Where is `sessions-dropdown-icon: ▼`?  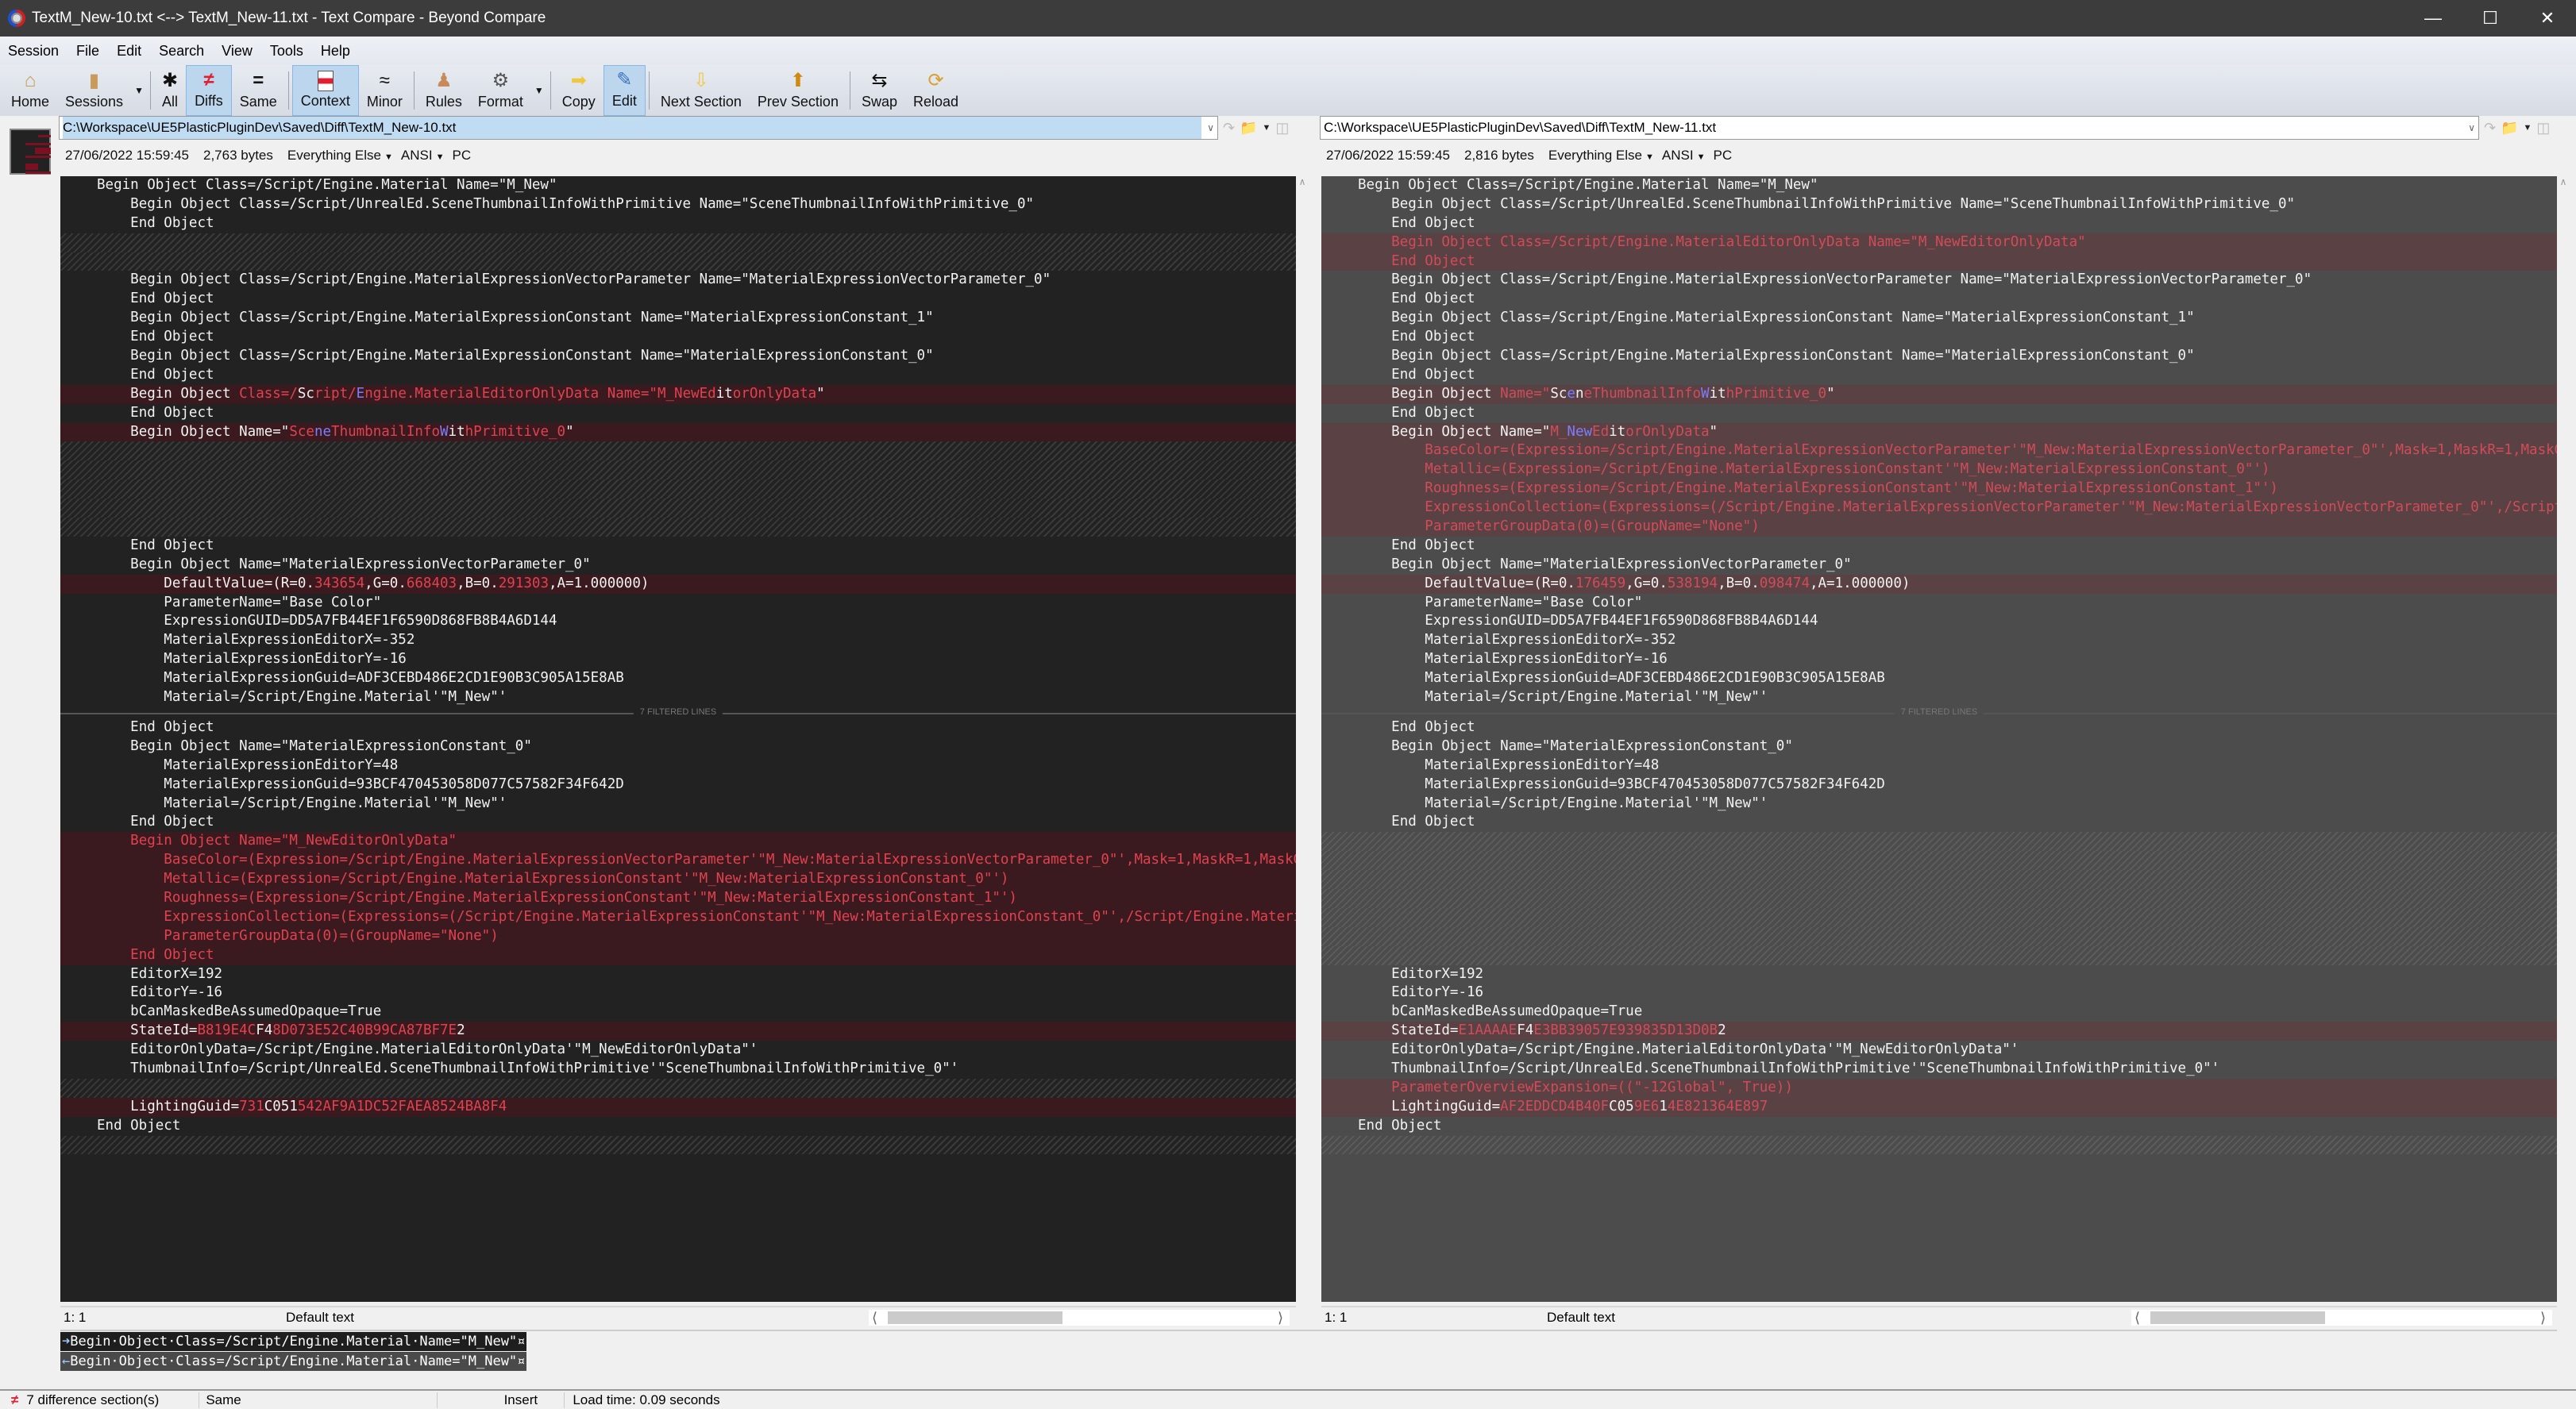
sessions-dropdown-icon: ▼ is located at coordinates (139, 90).